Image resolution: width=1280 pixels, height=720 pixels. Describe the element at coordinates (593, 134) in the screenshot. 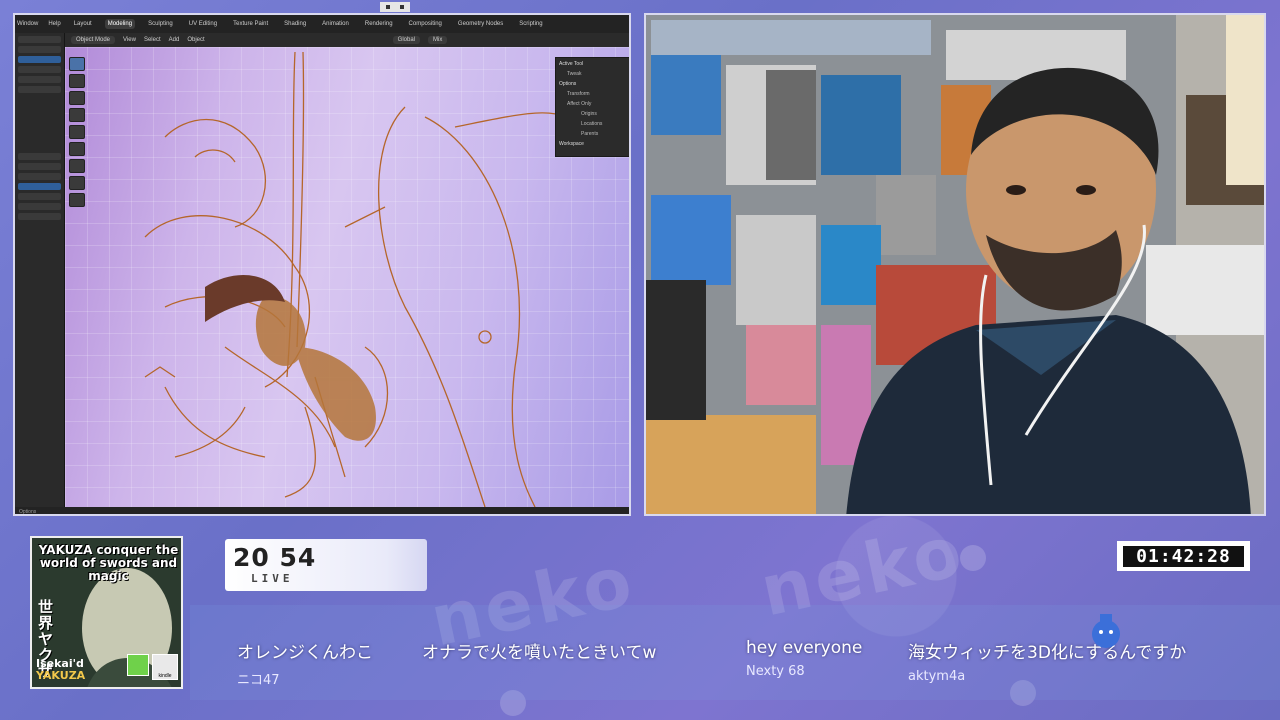

I see `parents-checkbox: Parents` at that location.